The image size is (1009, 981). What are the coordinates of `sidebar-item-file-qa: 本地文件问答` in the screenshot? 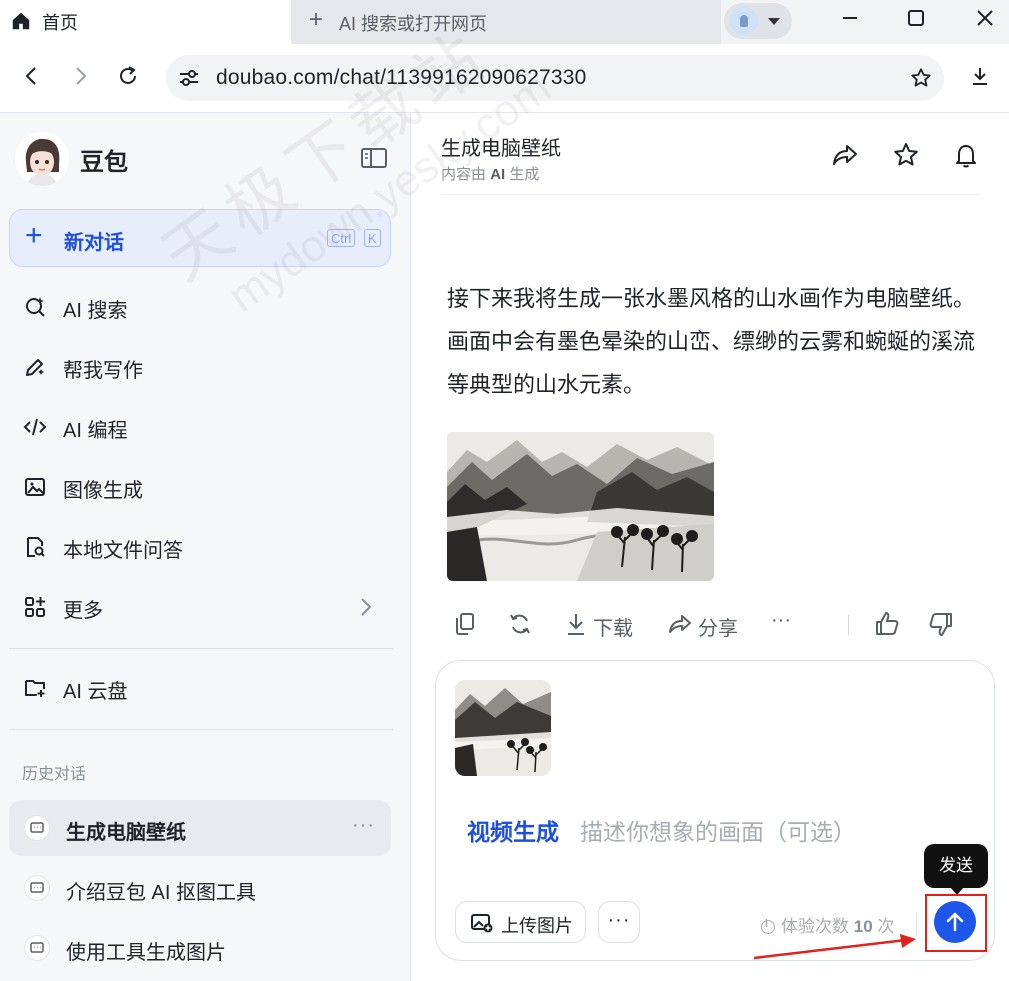 It's located at (200, 547).